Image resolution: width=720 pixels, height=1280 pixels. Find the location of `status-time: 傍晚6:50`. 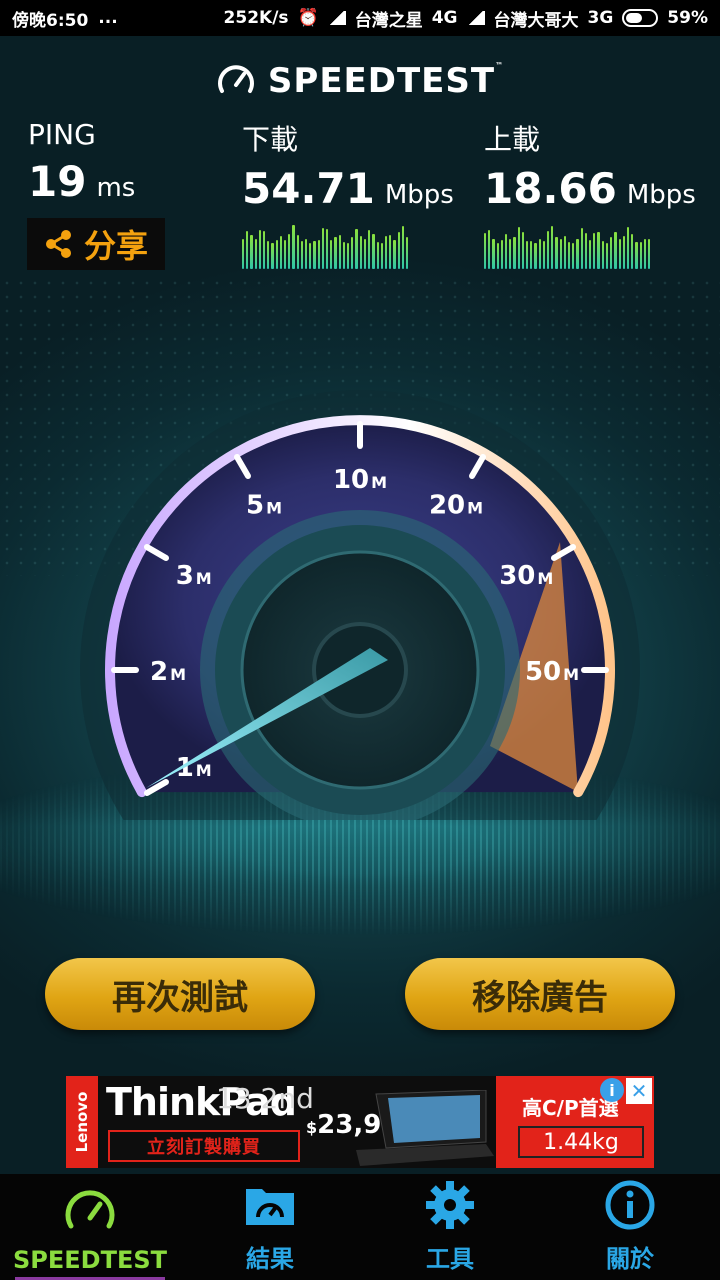

status-time: 傍晚6:50 is located at coordinates (50, 20).